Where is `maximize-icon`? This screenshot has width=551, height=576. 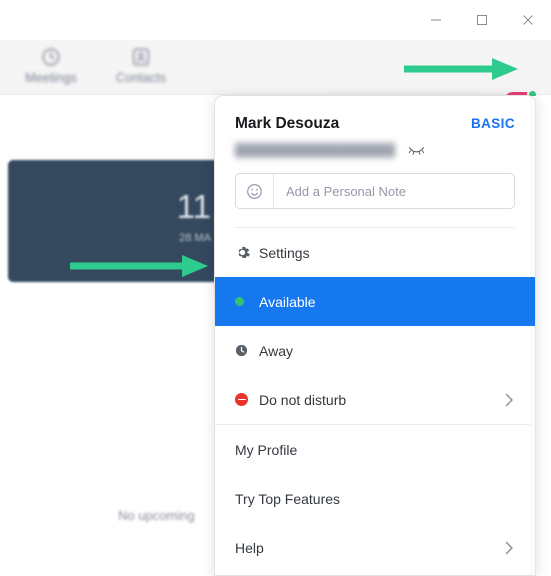
maximize-icon is located at coordinates (482, 20).